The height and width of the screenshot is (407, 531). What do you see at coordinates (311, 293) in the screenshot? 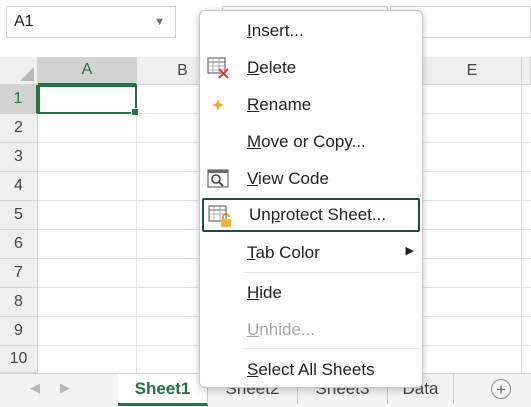
I see `menu-item-hide: Hide` at bounding box center [311, 293].